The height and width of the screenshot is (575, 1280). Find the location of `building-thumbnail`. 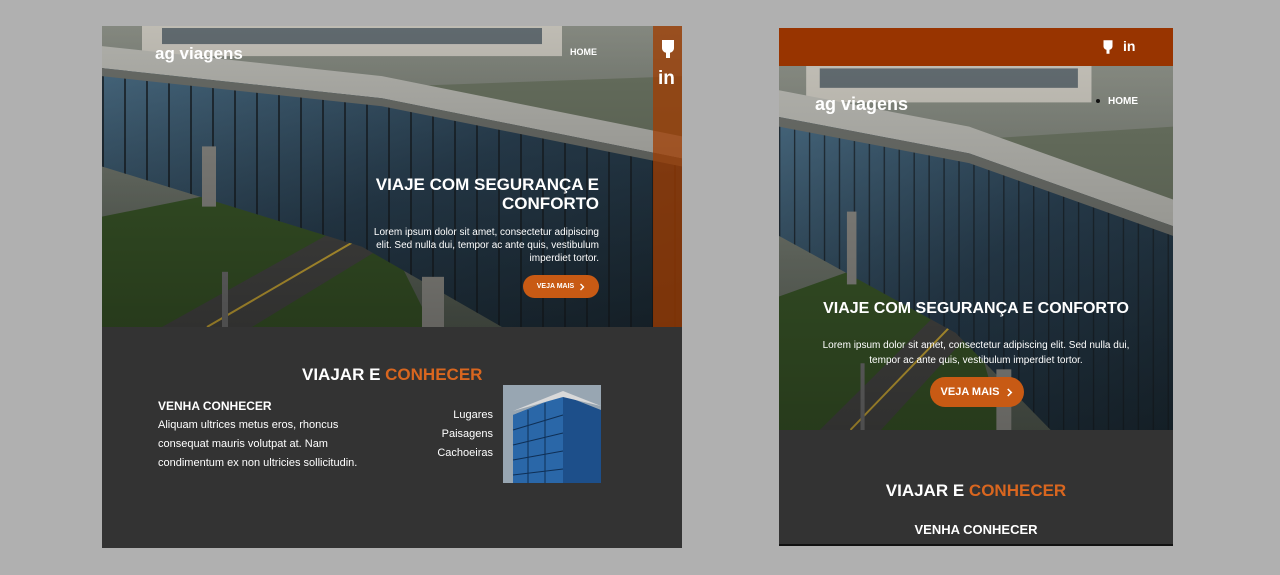

building-thumbnail is located at coordinates (552, 434).